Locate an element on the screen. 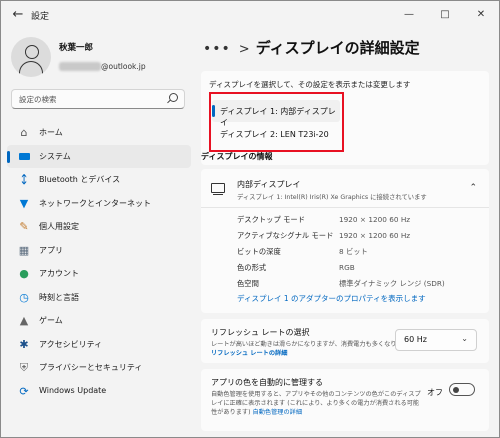 This screenshot has width=500, height=438. breadcrumb: ••• > ディスプレイの詳細設定 is located at coordinates (311, 48).